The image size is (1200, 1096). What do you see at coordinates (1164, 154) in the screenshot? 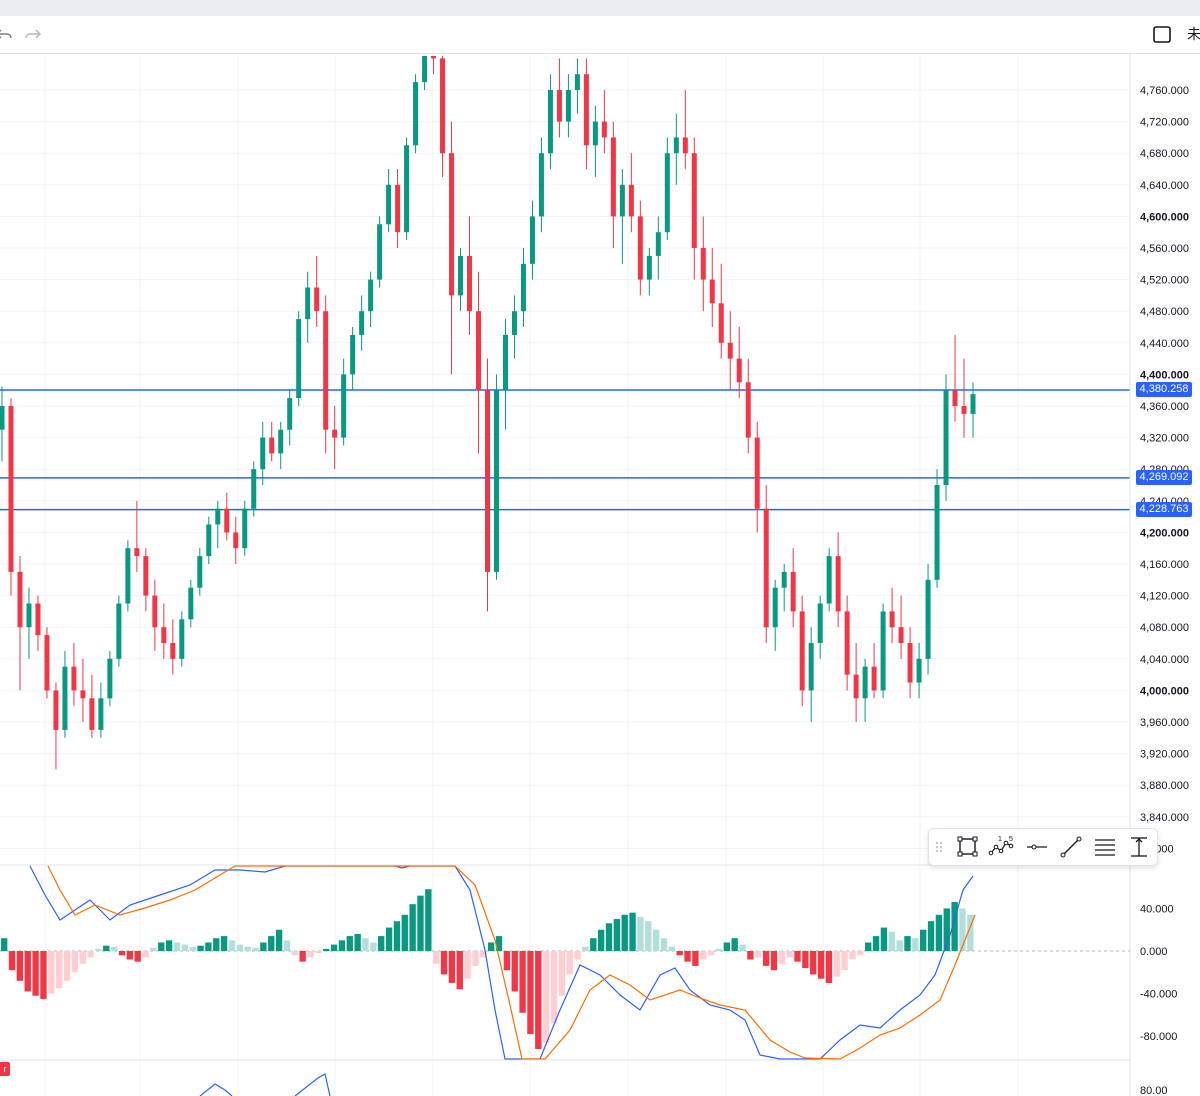
I see `price-axis-tick: 4,680.000` at bounding box center [1164, 154].